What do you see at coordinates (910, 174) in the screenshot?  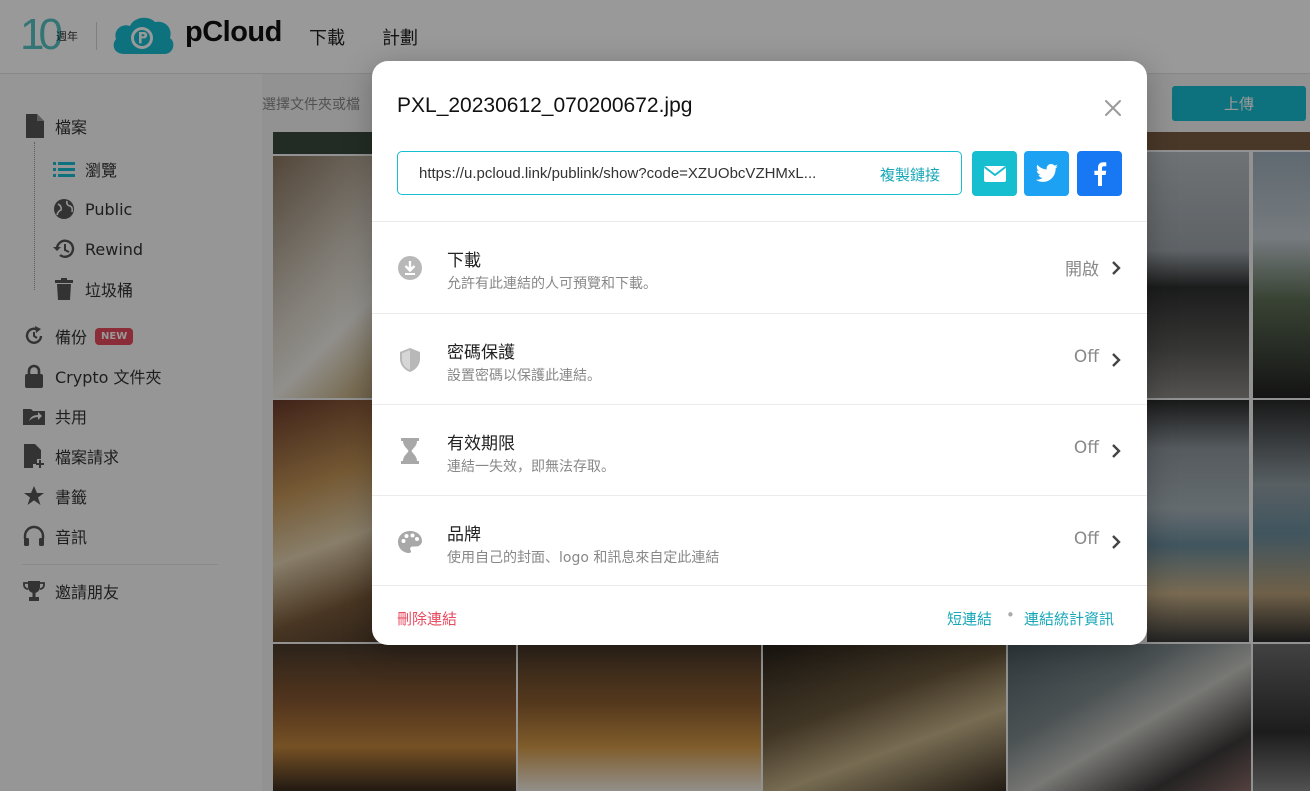 I see `copy-link-button: 複製鏈接` at bounding box center [910, 174].